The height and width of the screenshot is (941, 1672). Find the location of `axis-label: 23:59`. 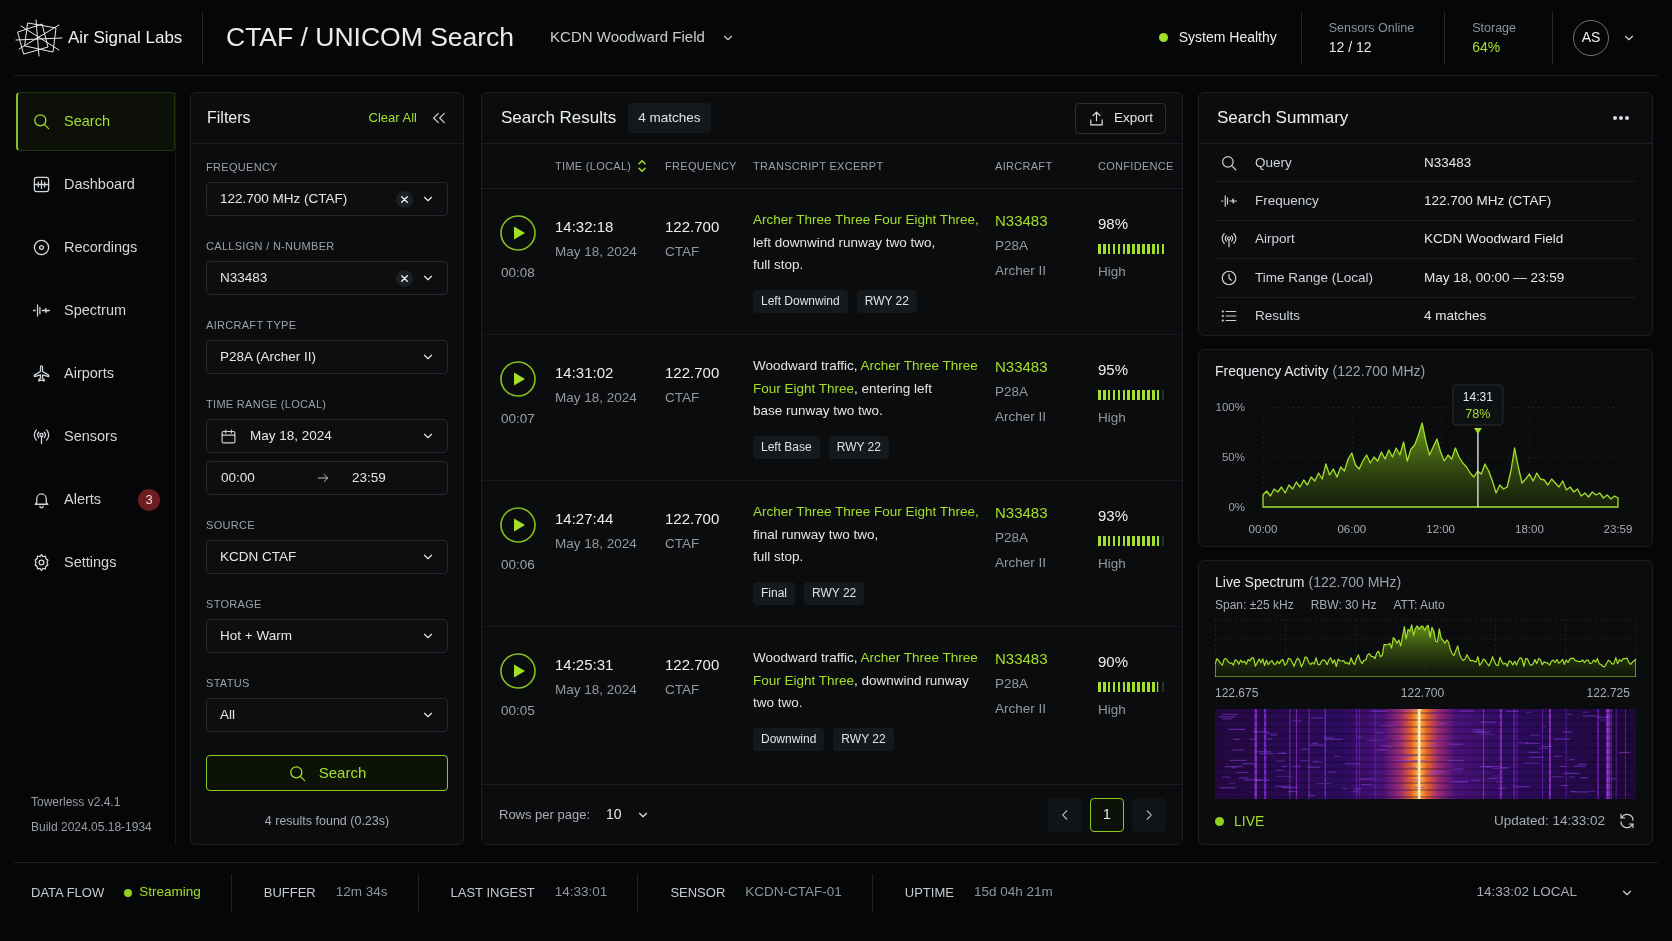

axis-label: 23:59 is located at coordinates (1618, 529).